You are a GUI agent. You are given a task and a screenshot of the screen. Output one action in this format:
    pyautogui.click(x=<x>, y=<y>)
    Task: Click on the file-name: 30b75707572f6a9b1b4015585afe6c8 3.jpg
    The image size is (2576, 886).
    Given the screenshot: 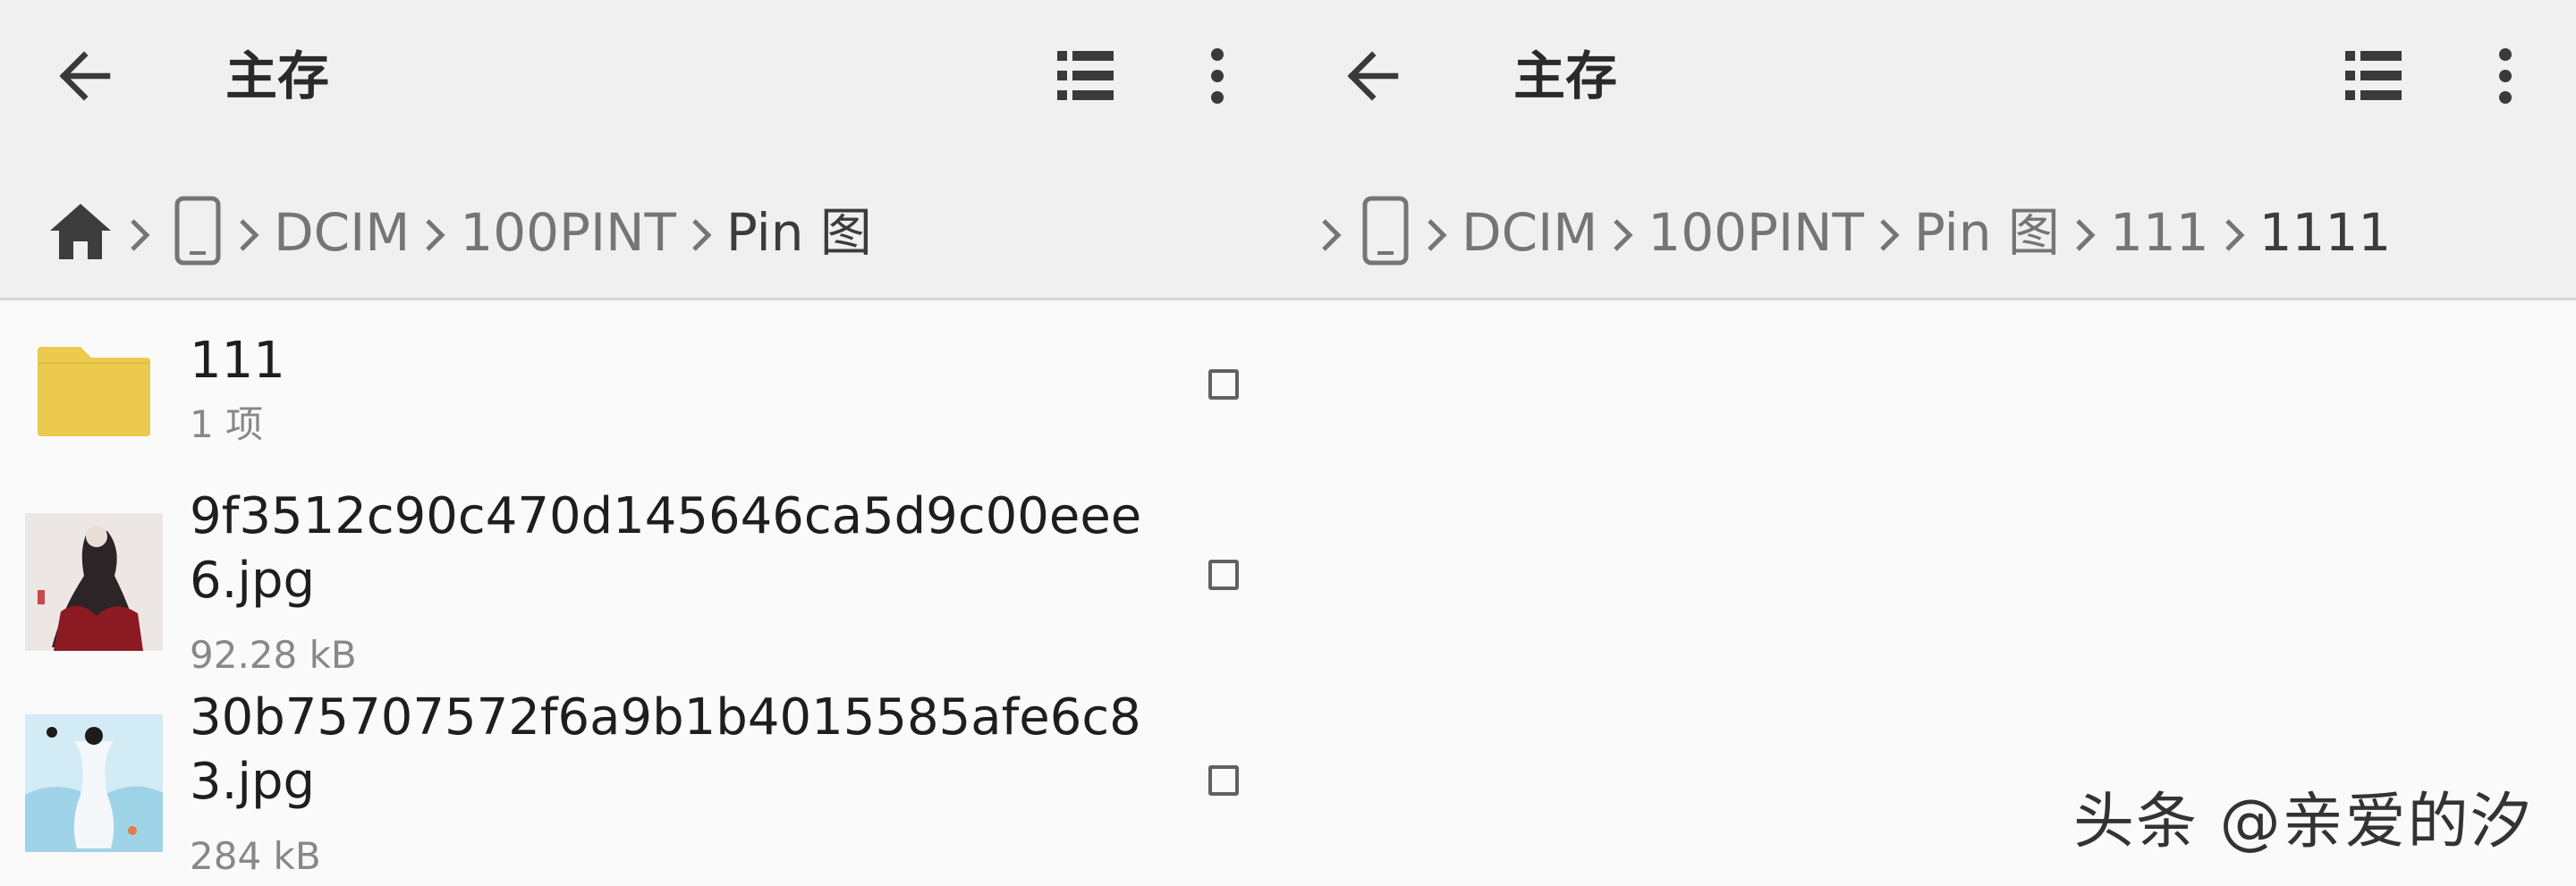 What is the action you would take?
    pyautogui.click(x=665, y=749)
    